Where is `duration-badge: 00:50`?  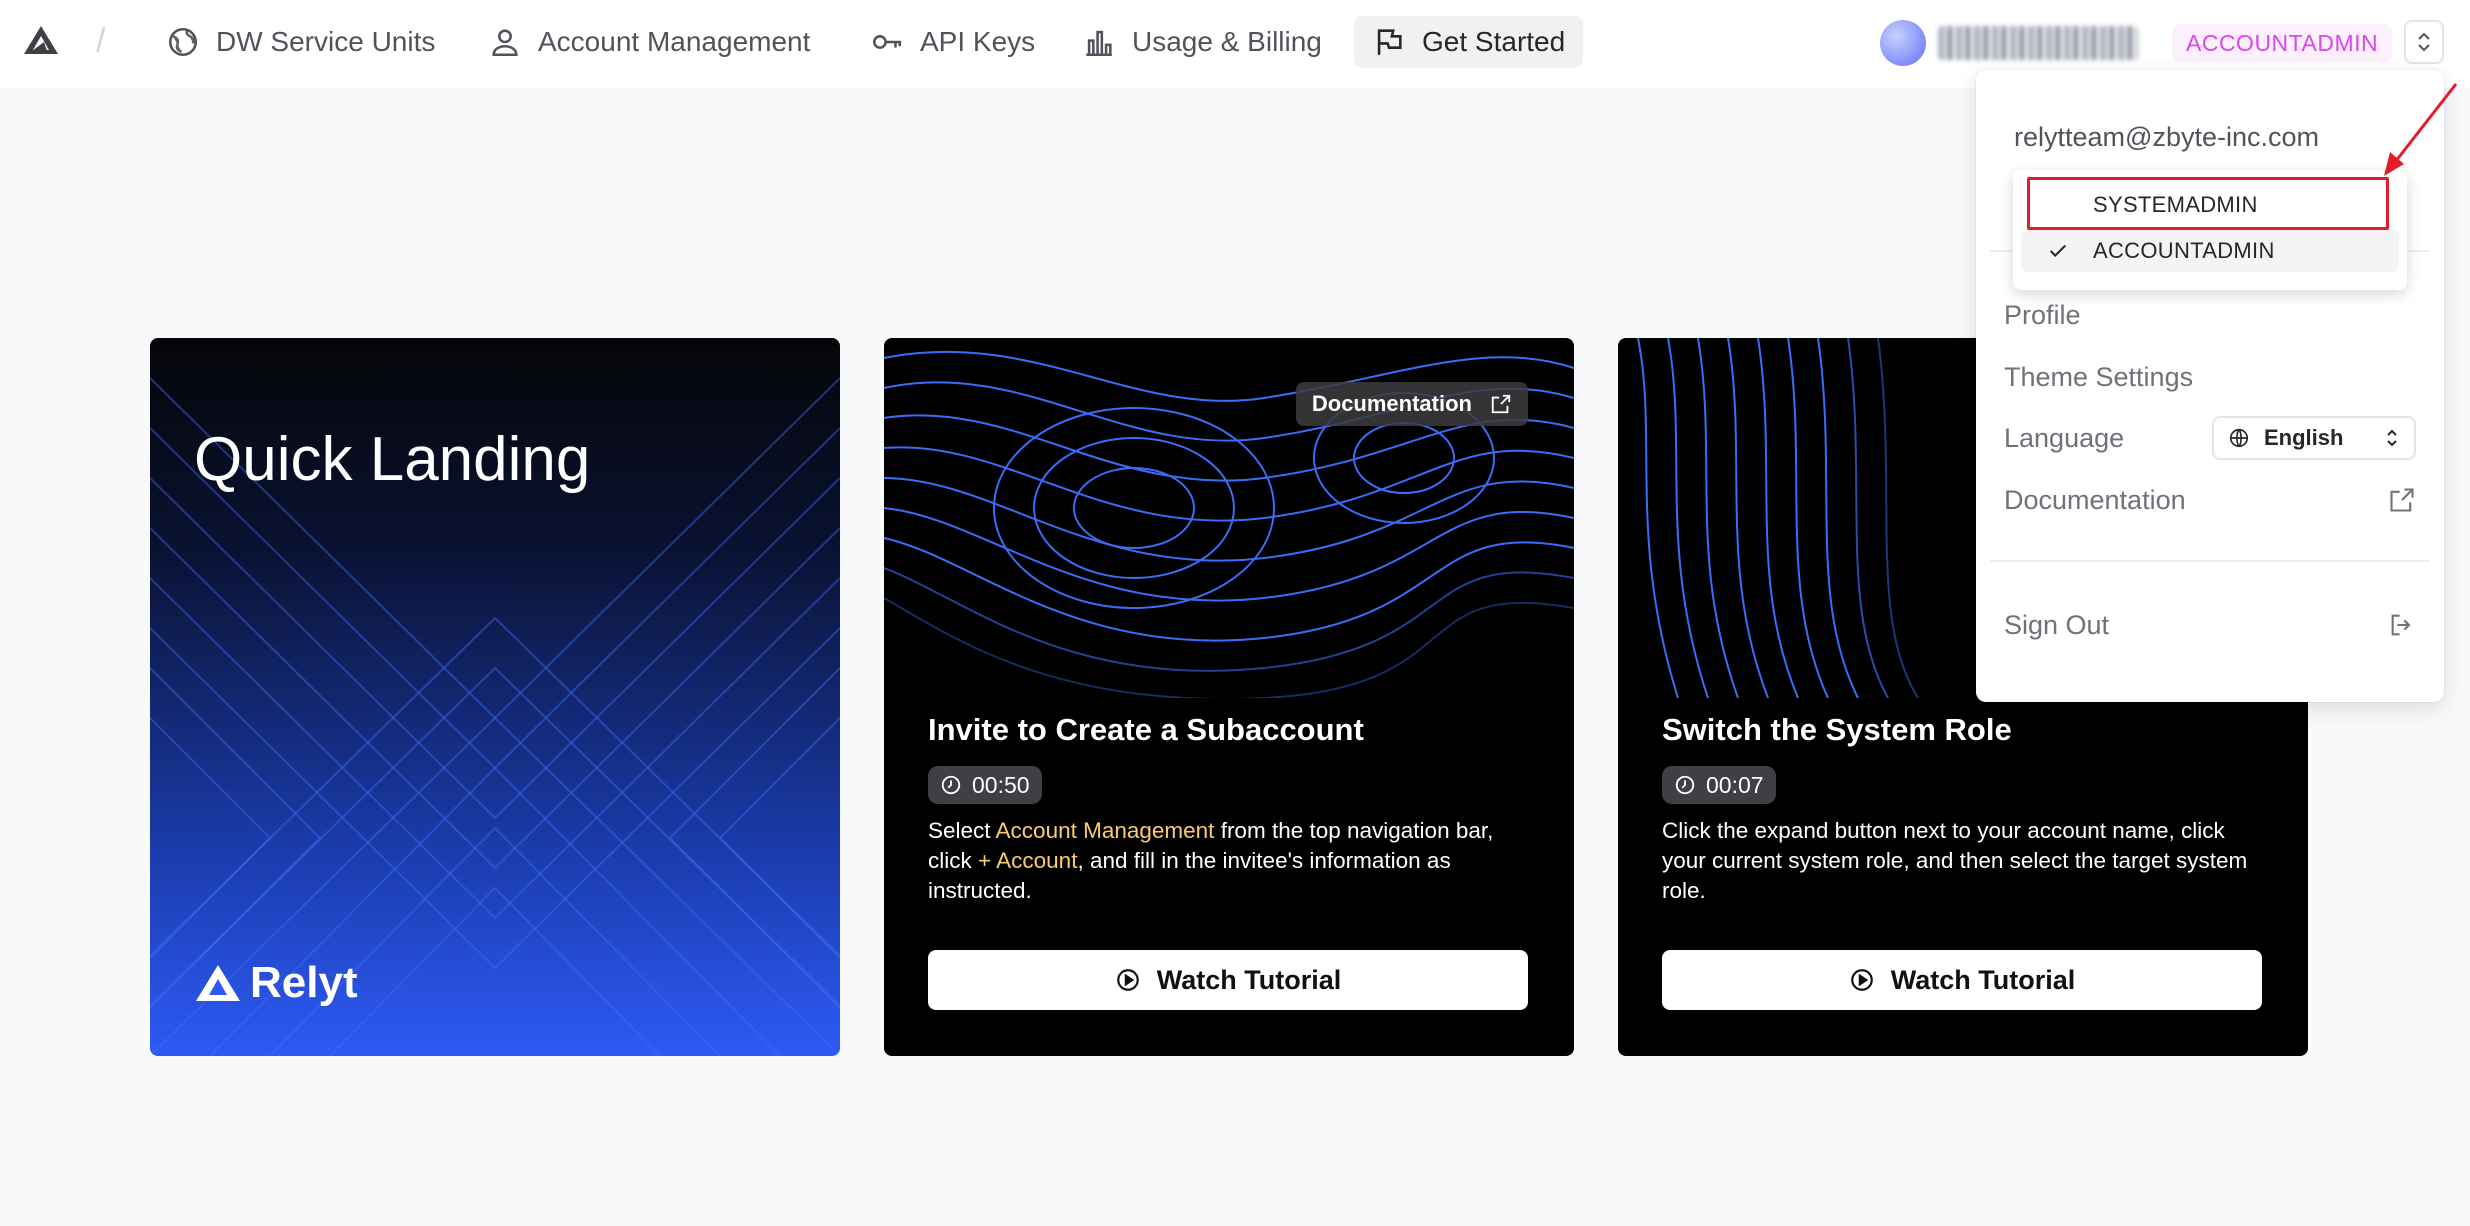
duration-badge: 00:50 is located at coordinates (985, 785).